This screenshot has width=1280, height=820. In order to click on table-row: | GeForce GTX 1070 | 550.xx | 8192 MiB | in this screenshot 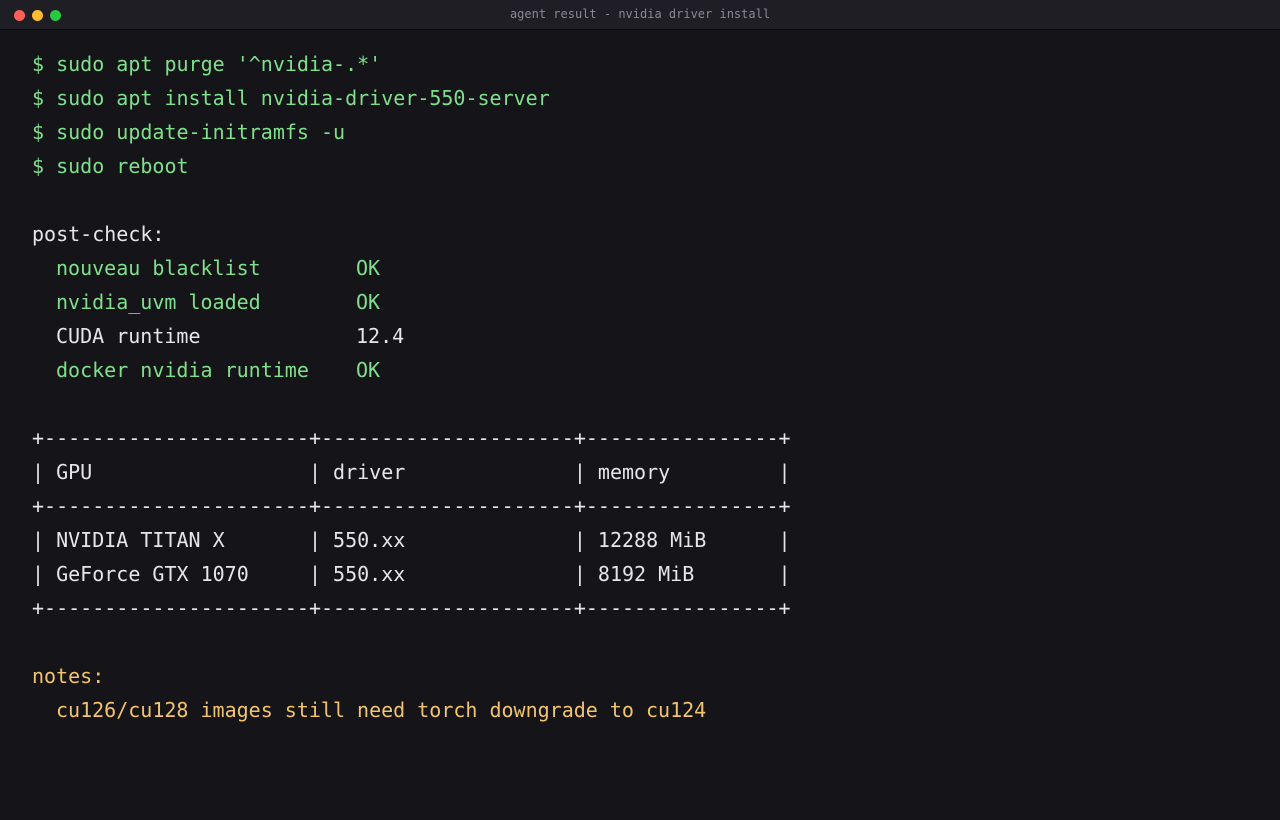, I will do `click(411, 574)`.